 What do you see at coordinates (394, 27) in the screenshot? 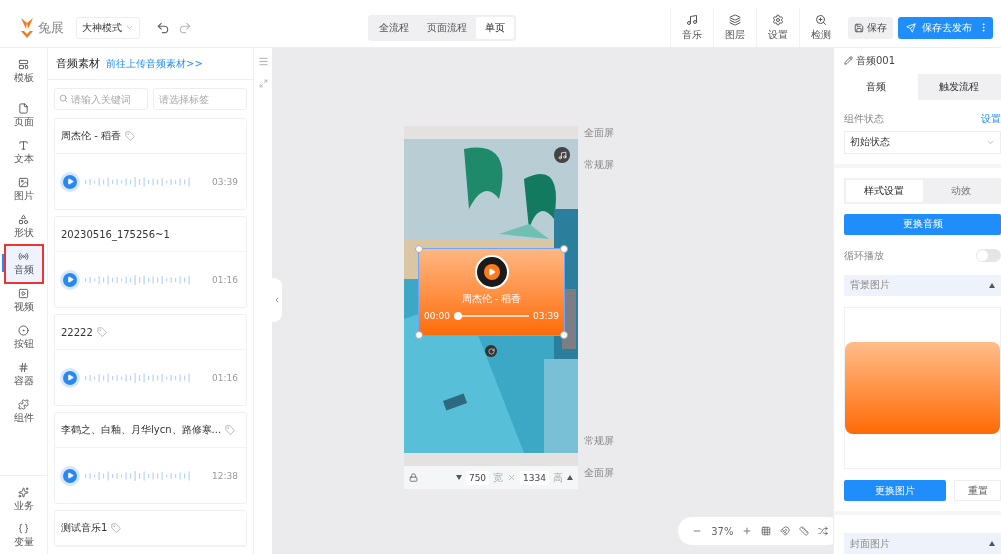
I see `view-tab: 全流程` at bounding box center [394, 27].